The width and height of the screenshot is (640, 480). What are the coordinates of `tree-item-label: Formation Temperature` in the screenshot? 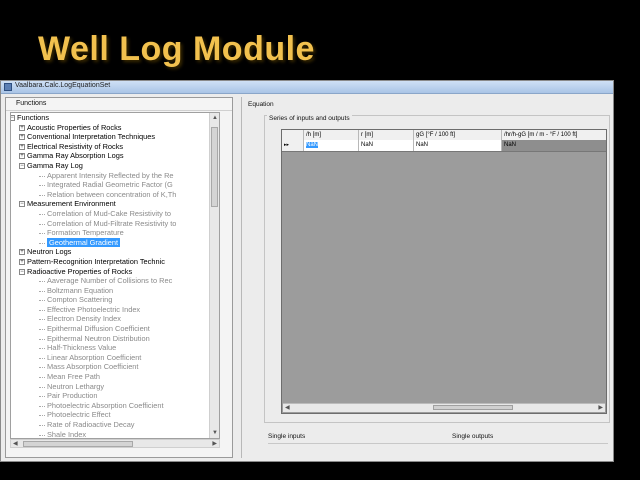 It's located at (85, 233).